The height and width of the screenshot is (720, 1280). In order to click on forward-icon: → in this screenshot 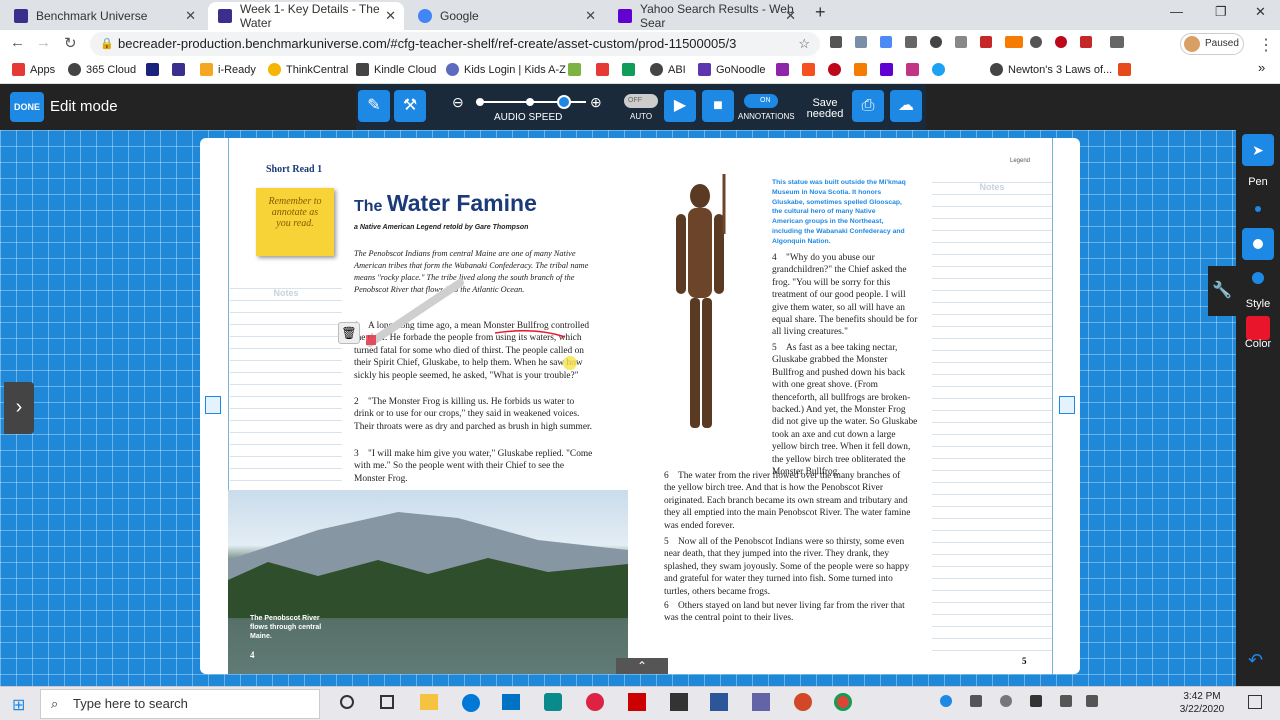, I will do `click(43, 42)`.